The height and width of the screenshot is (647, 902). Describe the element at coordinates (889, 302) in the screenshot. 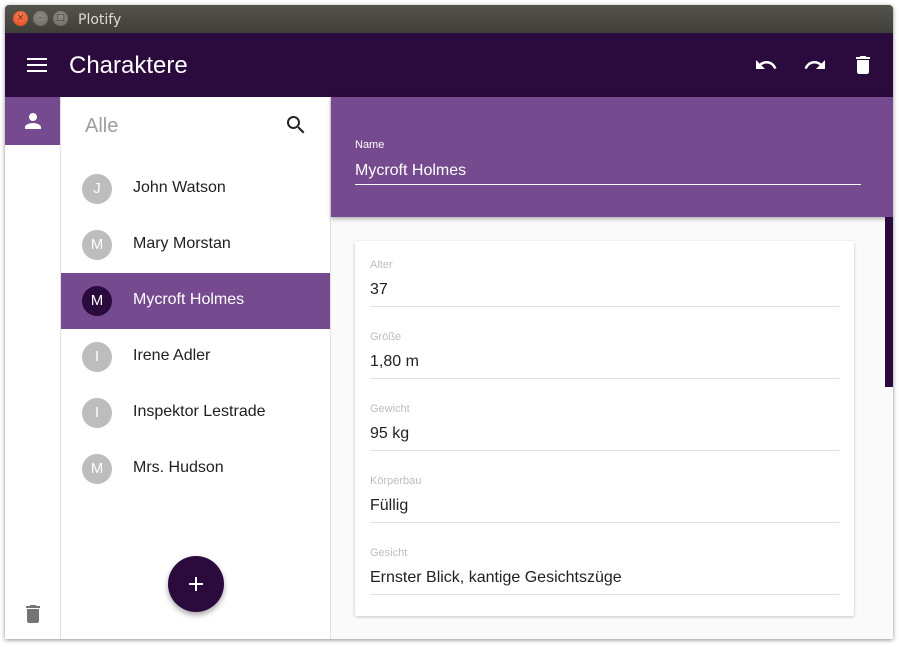

I see `scrollbar` at that location.